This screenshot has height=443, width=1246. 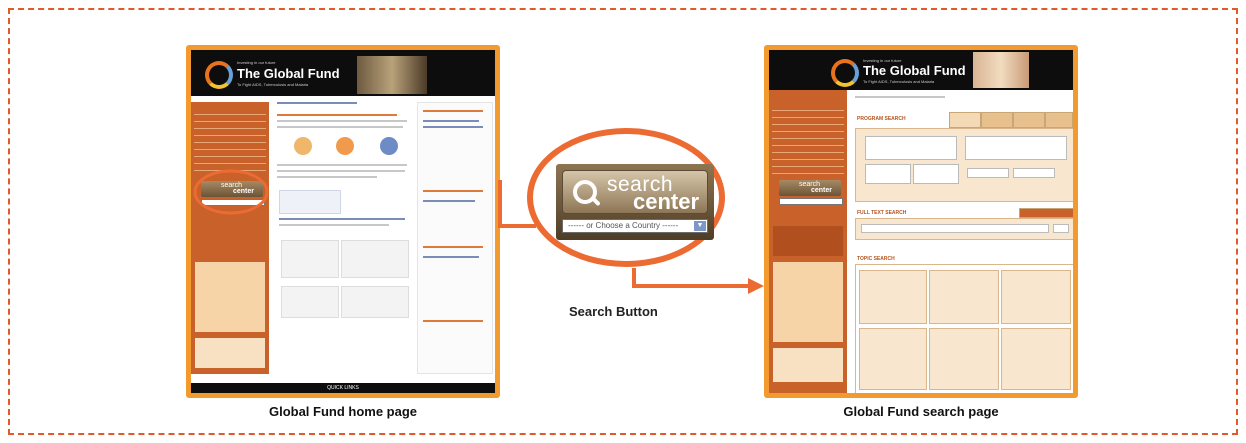 What do you see at coordinates (955, 228) in the screenshot?
I see `full-text-input` at bounding box center [955, 228].